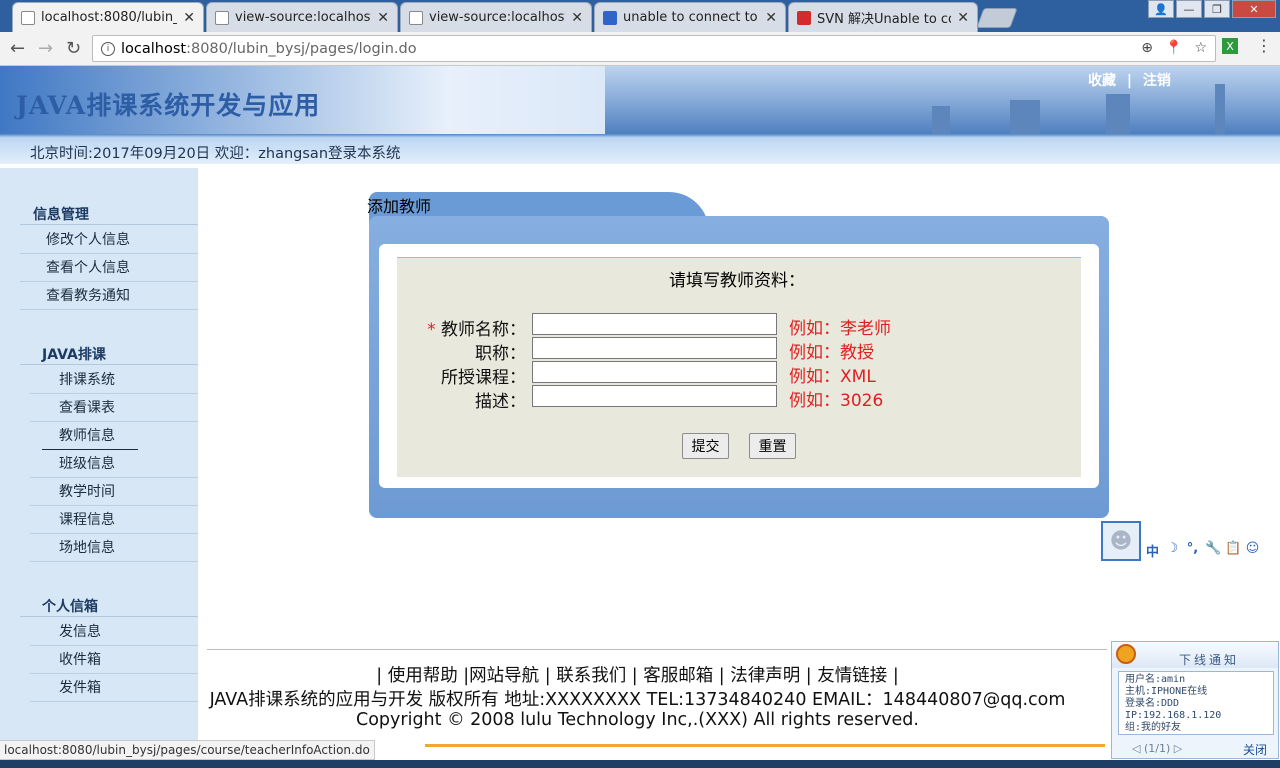  What do you see at coordinates (840, 329) in the screenshot?
I see `field-hint: 例如：李老师` at bounding box center [840, 329].